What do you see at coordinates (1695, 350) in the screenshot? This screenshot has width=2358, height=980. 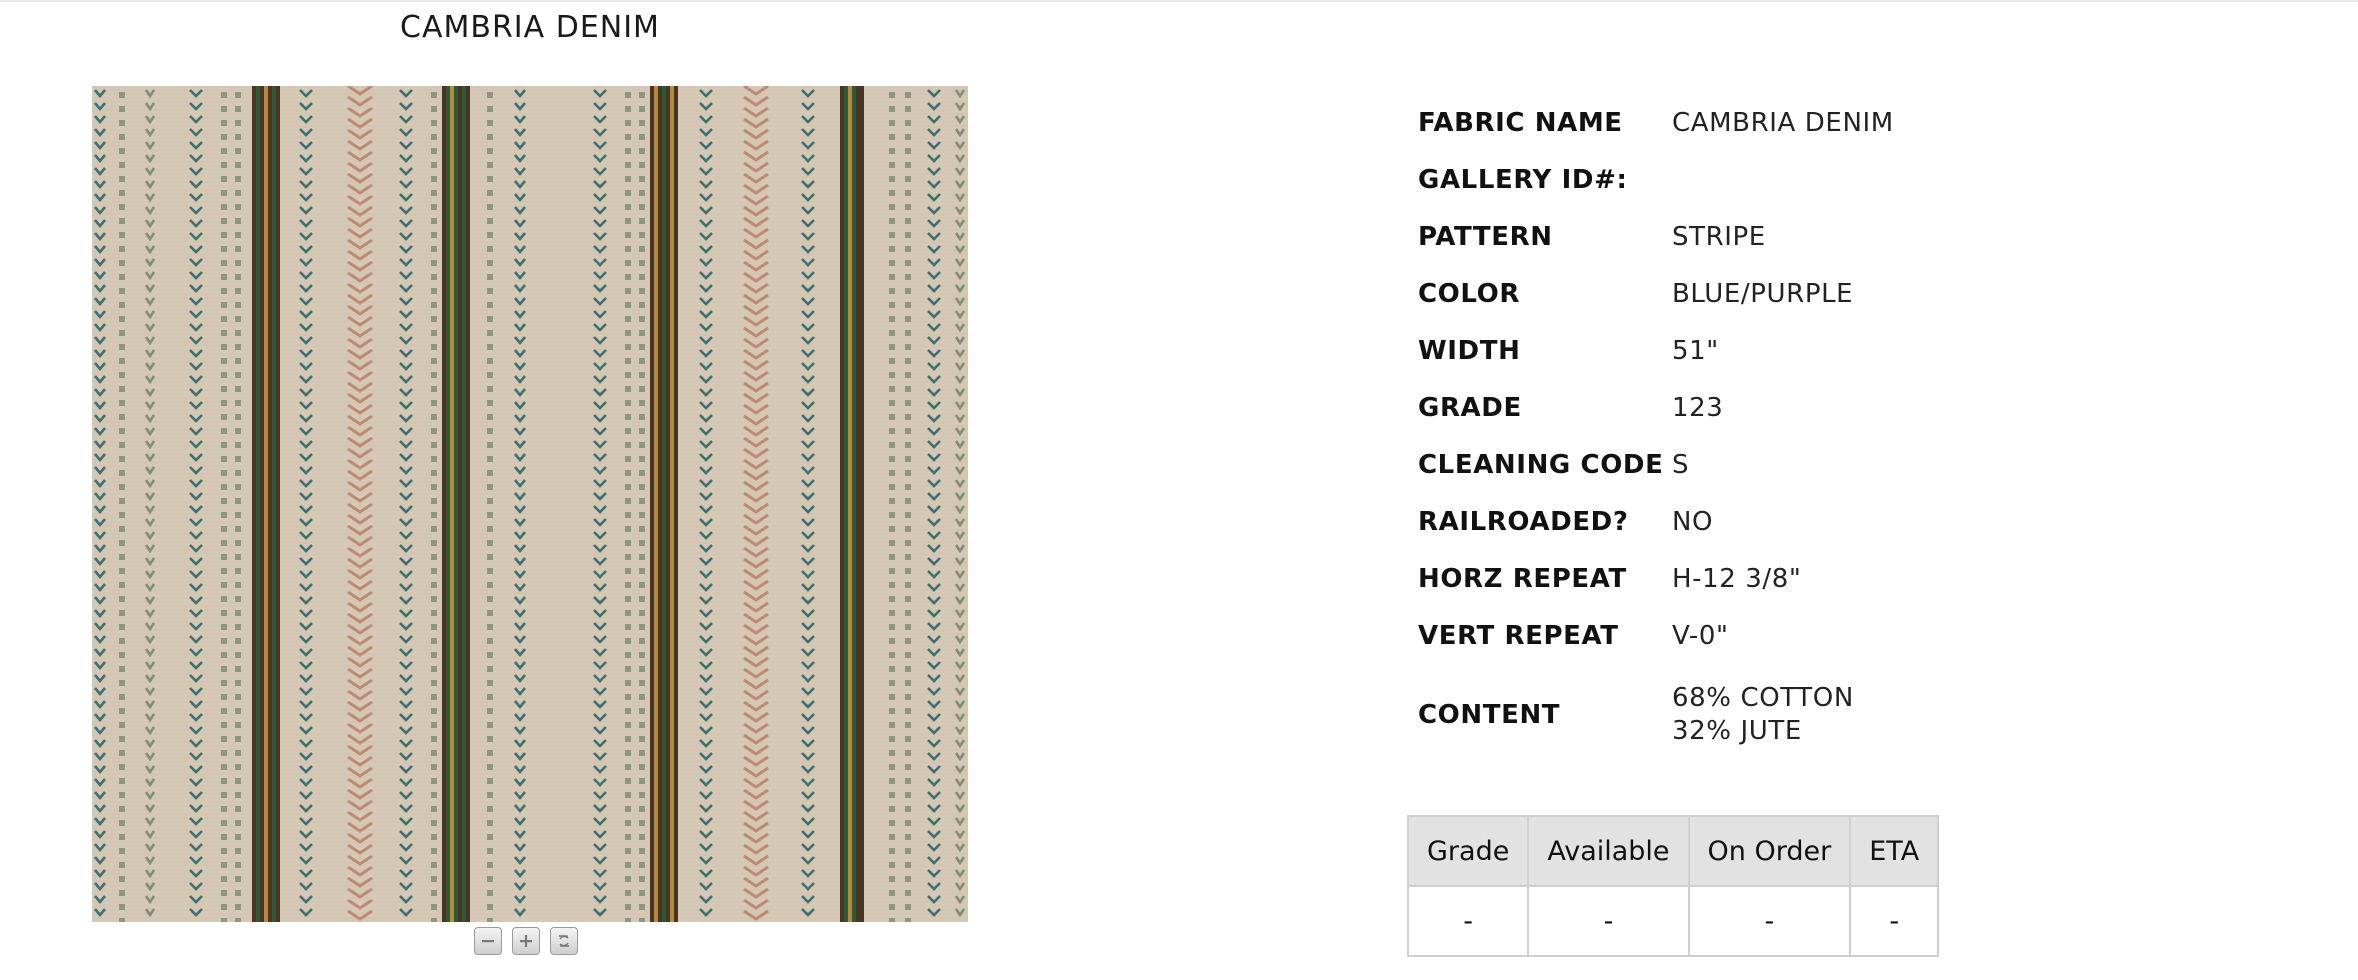 I see `spec-value: 51"` at bounding box center [1695, 350].